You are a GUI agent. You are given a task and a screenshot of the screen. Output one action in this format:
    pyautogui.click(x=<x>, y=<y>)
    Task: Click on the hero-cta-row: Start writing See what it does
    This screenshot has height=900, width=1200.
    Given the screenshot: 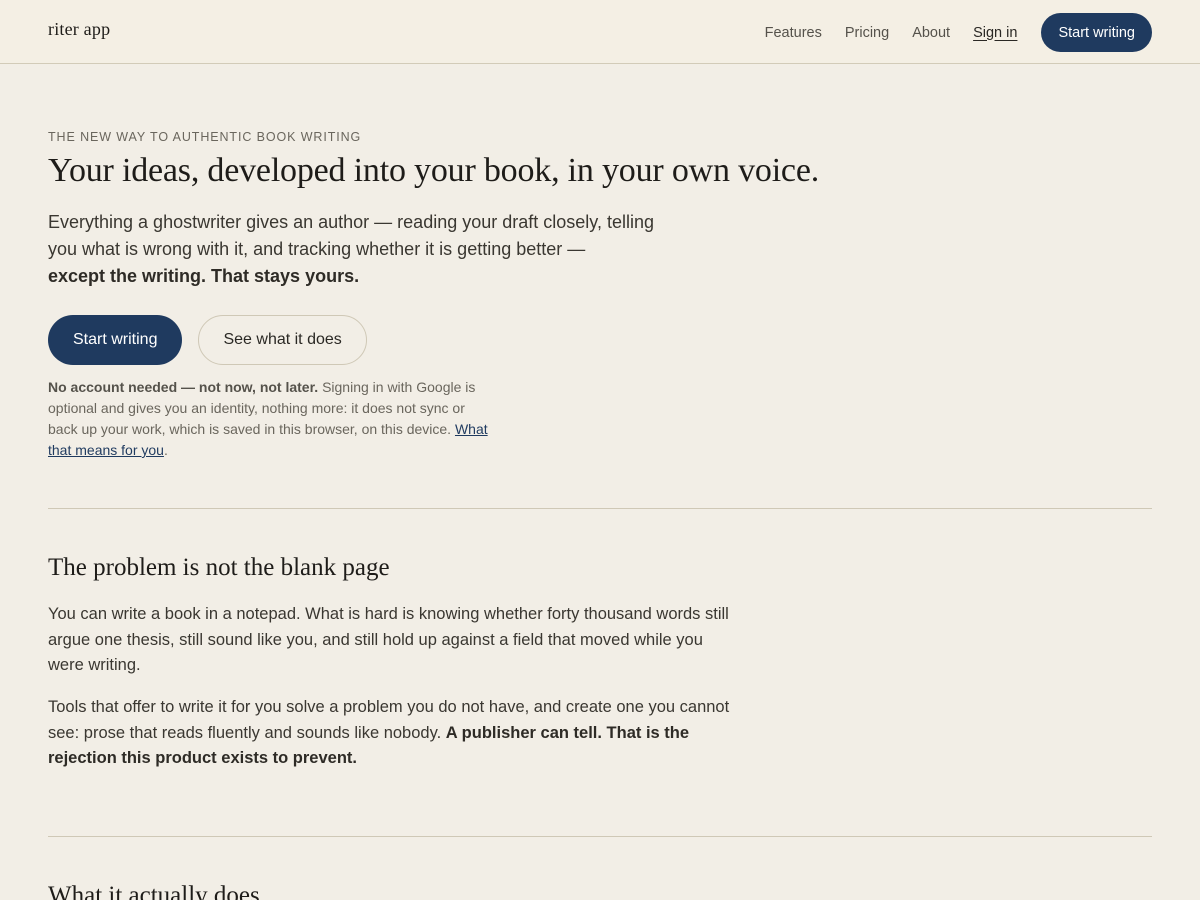 What is the action you would take?
    pyautogui.click(x=207, y=340)
    